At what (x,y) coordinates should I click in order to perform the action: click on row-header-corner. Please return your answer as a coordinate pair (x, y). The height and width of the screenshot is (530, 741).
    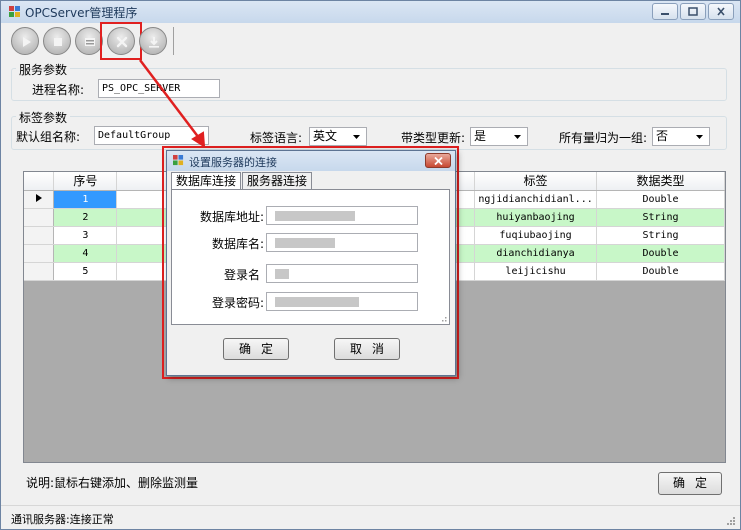
    Looking at the image, I should click on (39, 181).